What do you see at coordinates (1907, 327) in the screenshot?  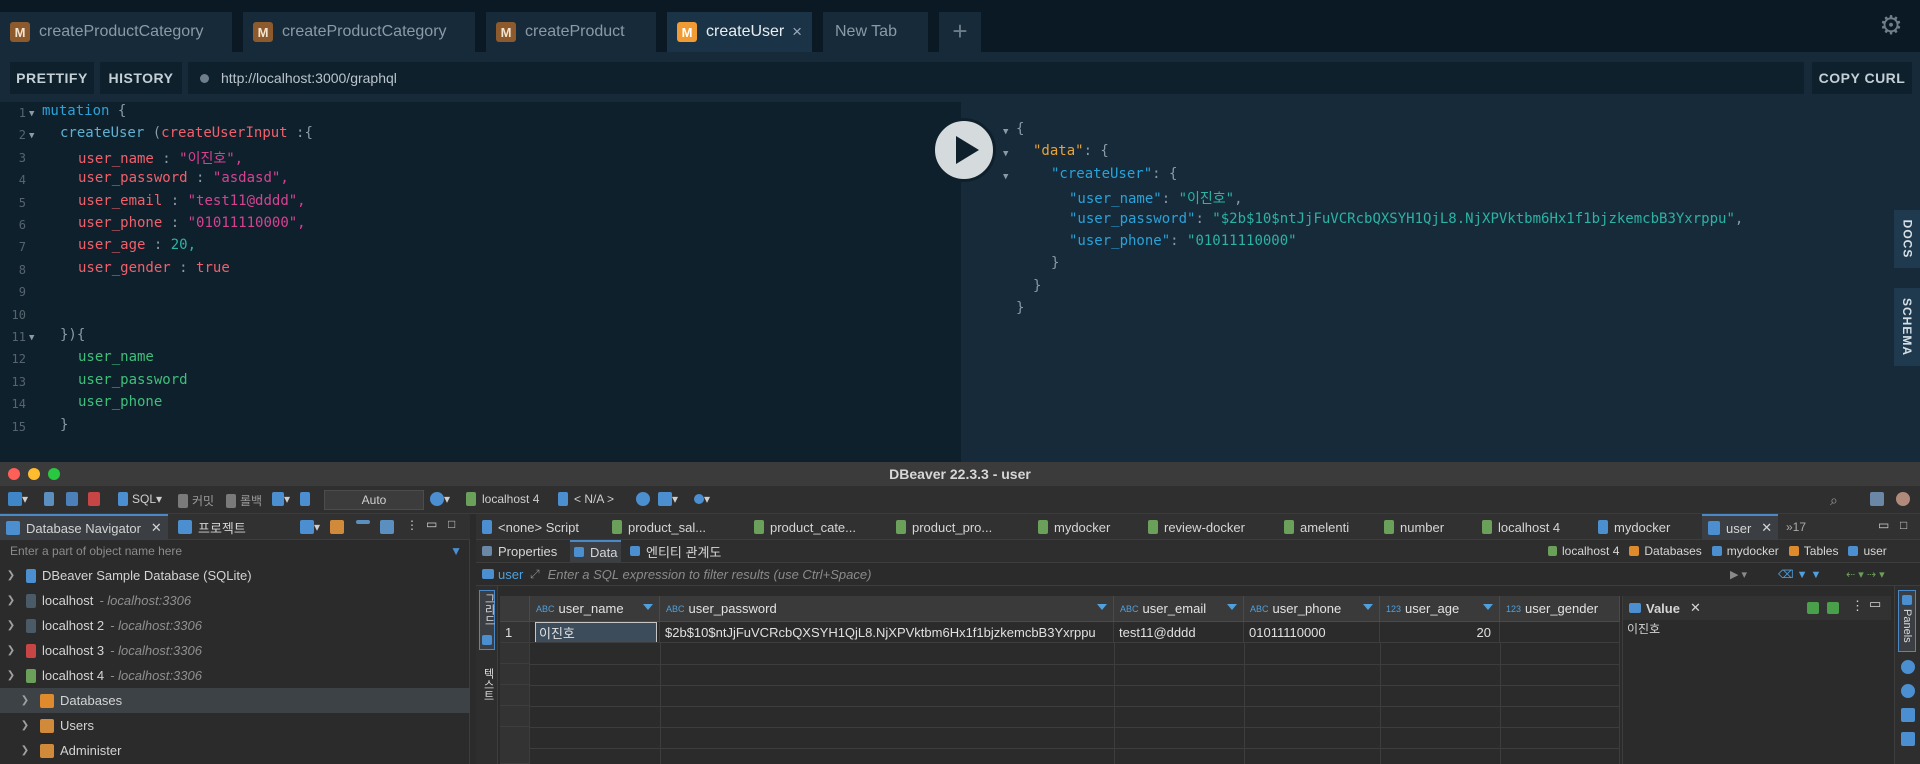 I see `schema-side-tab: SCHEMA` at bounding box center [1907, 327].